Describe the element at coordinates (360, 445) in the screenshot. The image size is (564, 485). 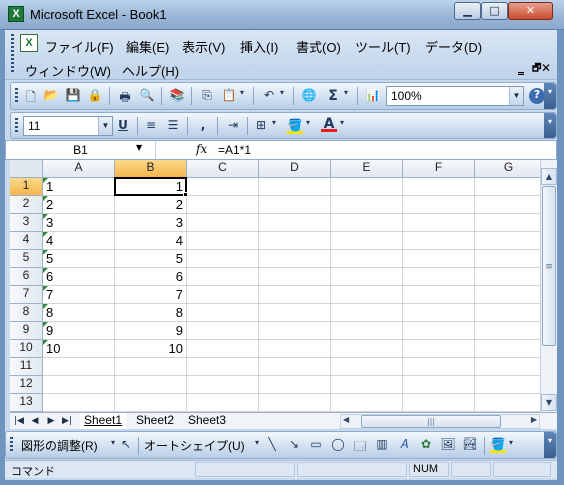
I see `text-box-icon: 🗔` at that location.